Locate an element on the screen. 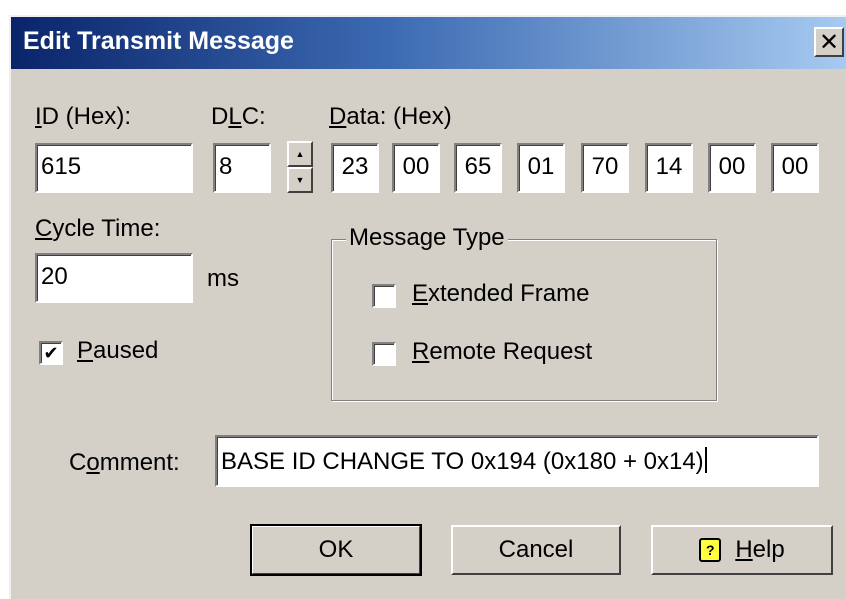  arrow-up-icon: ▲ is located at coordinates (300, 154).